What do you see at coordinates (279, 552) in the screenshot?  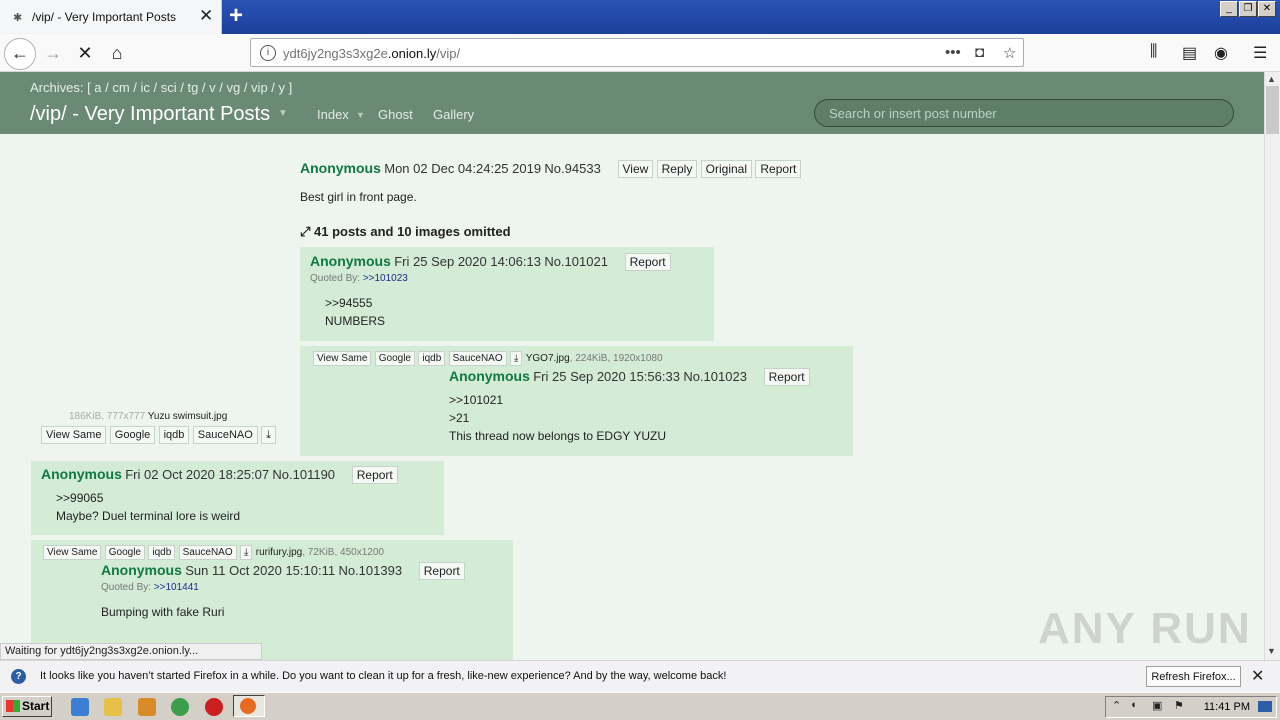 I see `file-name: rurifury.jpg` at bounding box center [279, 552].